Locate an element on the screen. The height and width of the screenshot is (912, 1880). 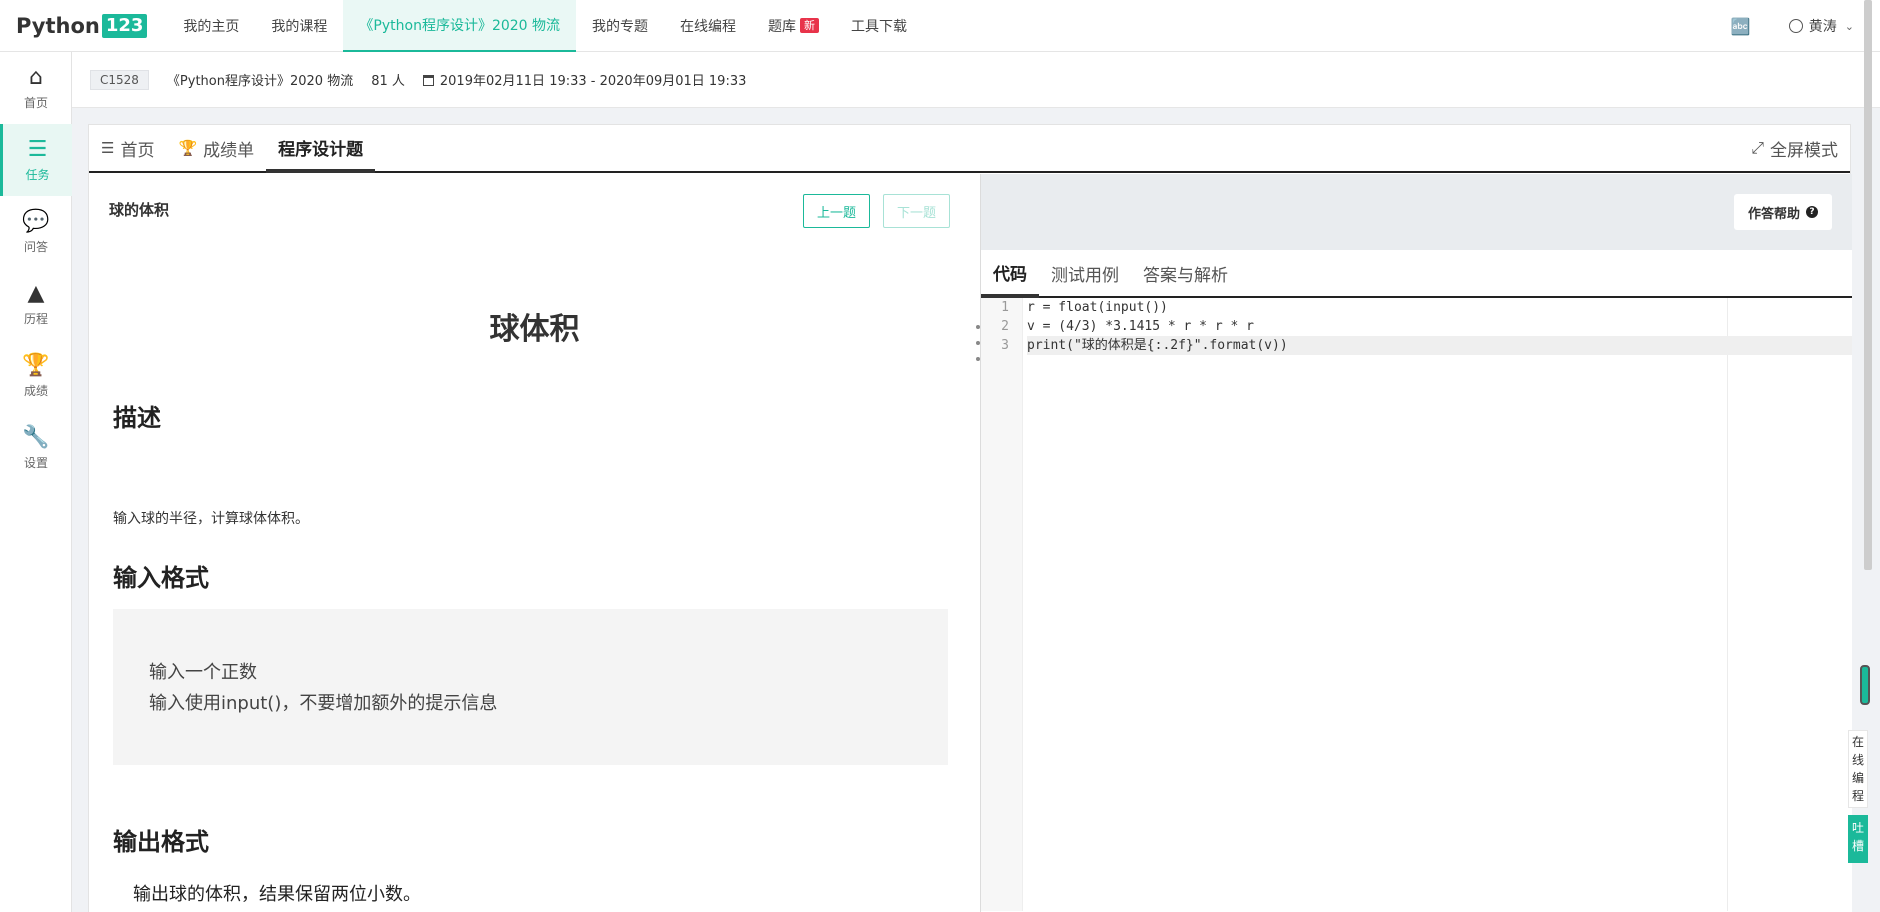
fullscreen-button: ⤢ 全屏模式 is located at coordinates (1794, 148).